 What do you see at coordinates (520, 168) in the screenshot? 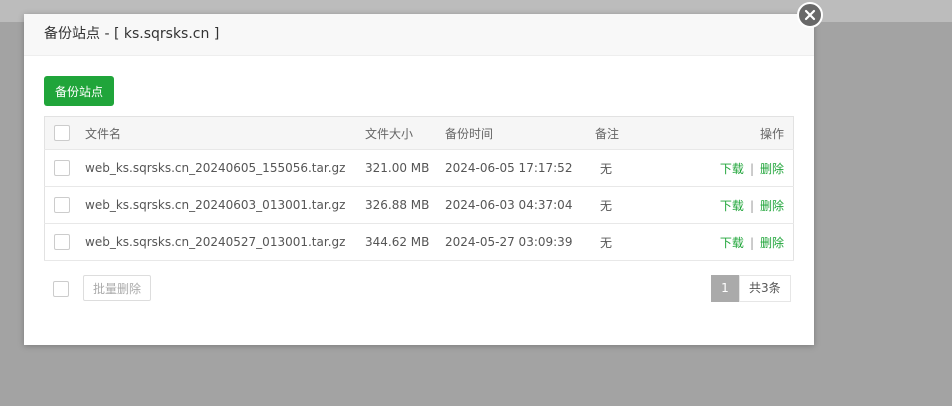
I see `cell-time: 2024-06-05 17:17:52` at bounding box center [520, 168].